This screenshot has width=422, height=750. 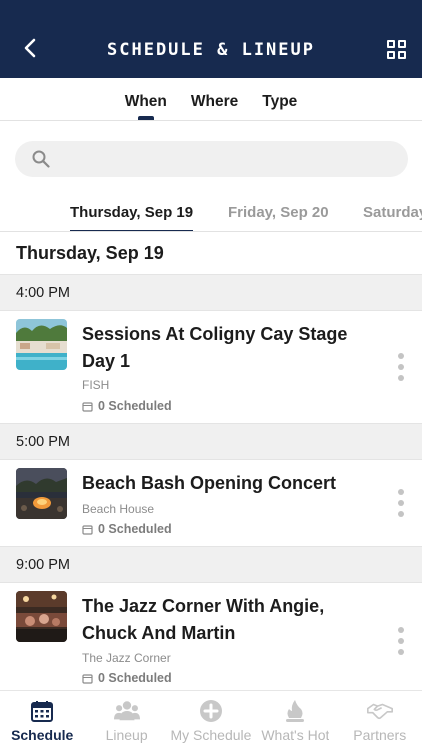 What do you see at coordinates (211, 213) in the screenshot?
I see `day-tabs: Thursday, Sep 19 Friday, Sep 20 Saturday` at bounding box center [211, 213].